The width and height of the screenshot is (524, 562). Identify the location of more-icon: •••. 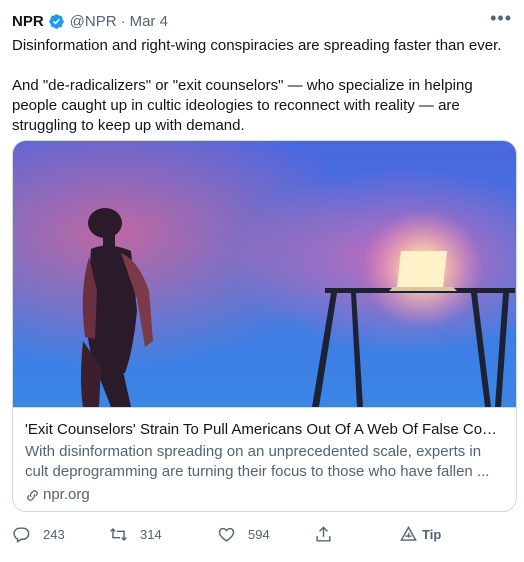
(501, 18).